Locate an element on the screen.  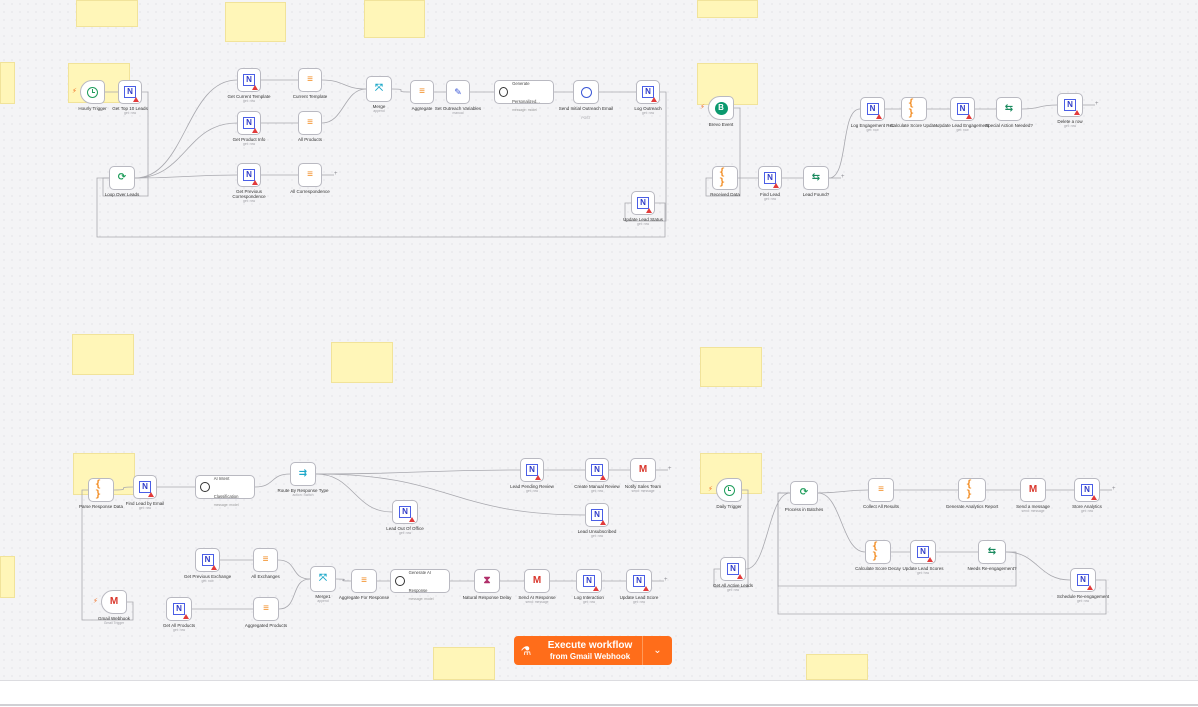
node-intent: AI Intent Classification message: model is located at coordinates (225, 491).